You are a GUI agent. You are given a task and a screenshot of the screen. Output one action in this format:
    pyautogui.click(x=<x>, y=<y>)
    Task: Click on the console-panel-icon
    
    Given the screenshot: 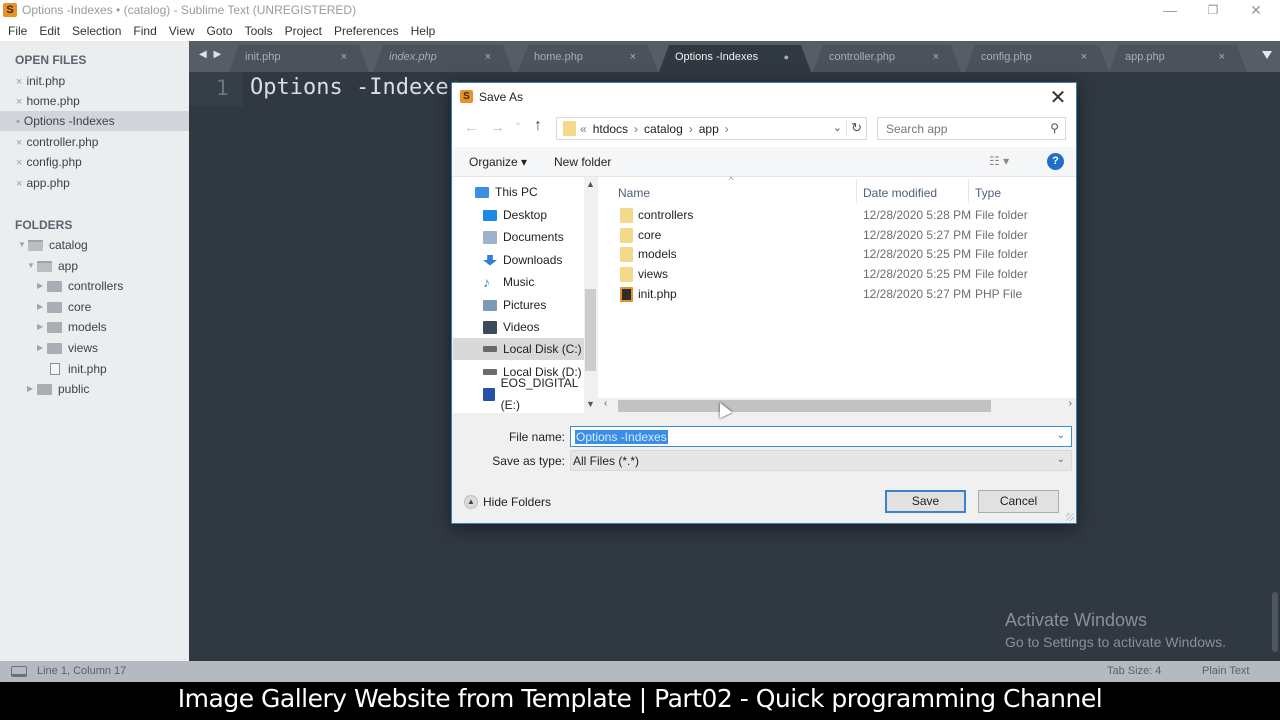 What is the action you would take?
    pyautogui.click(x=19, y=671)
    